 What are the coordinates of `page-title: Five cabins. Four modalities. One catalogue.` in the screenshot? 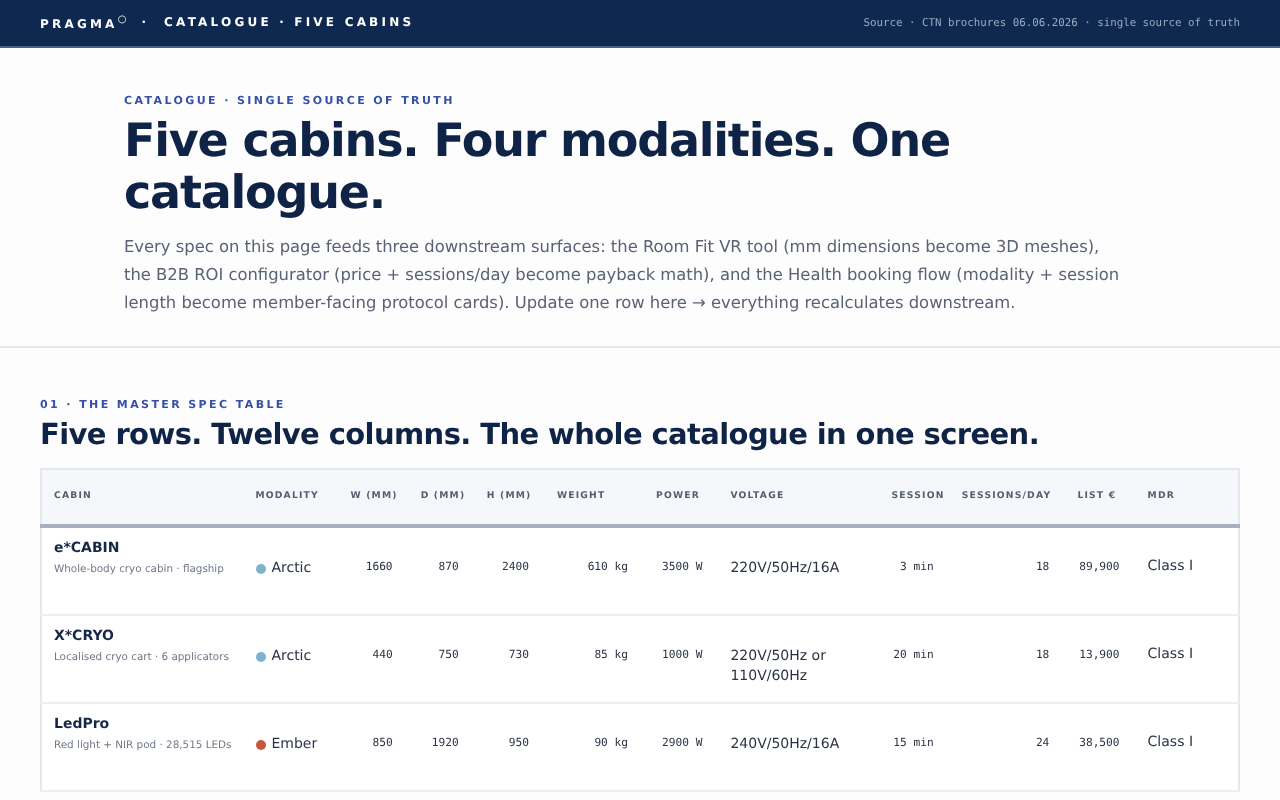 It's located at (538, 168).